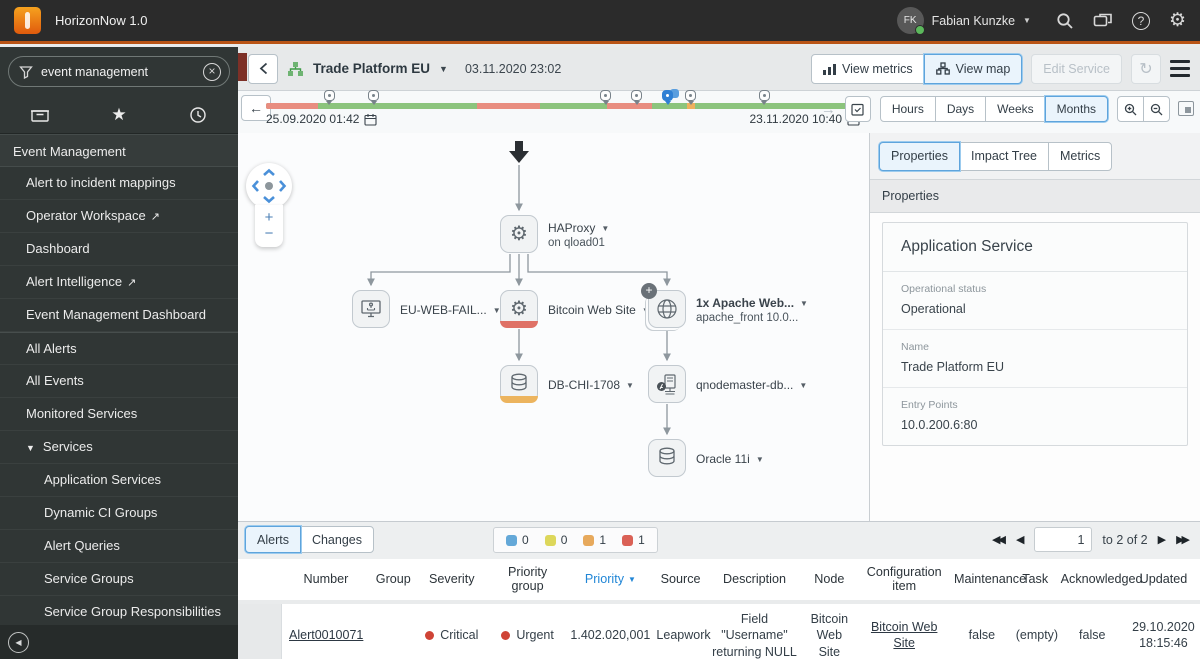  What do you see at coordinates (1020, 539) in the screenshot?
I see `prev-page-button: ◀` at bounding box center [1020, 539].